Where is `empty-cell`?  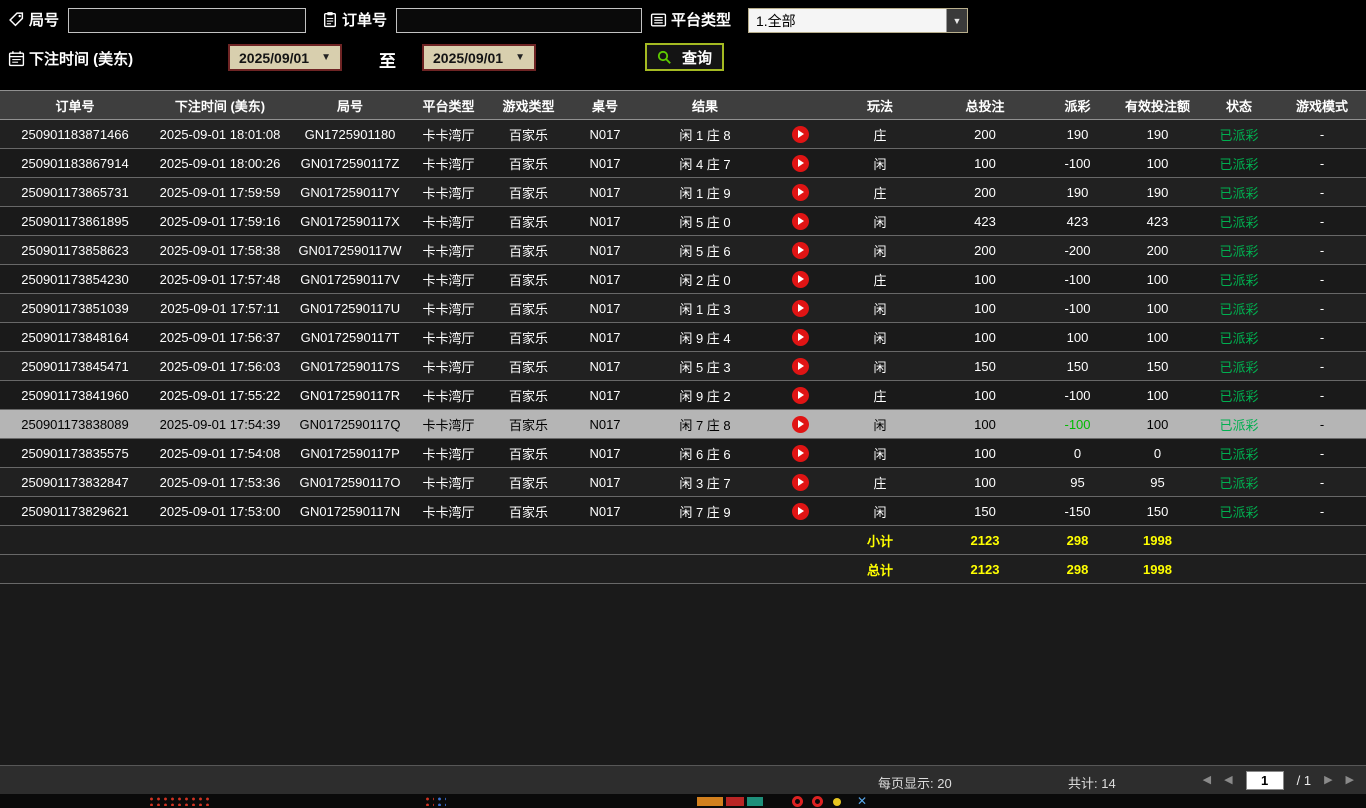 empty-cell is located at coordinates (415, 540).